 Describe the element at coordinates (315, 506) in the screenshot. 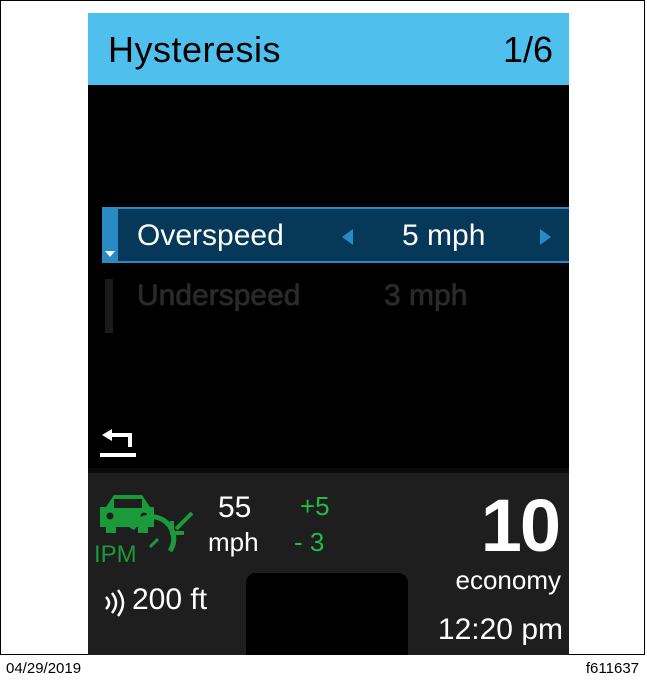

I see `overspeed-offset: +5` at that location.